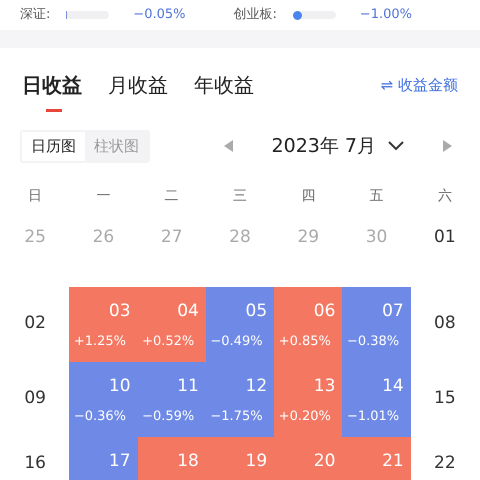 This screenshot has width=480, height=480. Describe the element at coordinates (304, 417) in the screenshot. I see `day-change: +0.20%` at that location.